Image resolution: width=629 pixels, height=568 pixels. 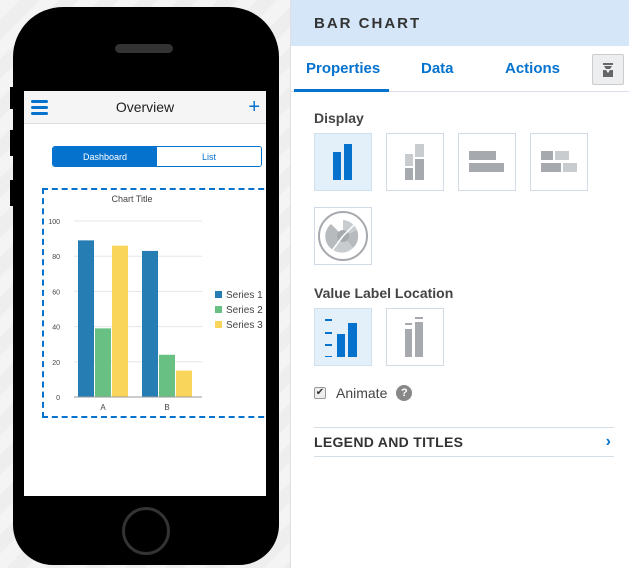 I want to click on stacked-vertical-bar-icon, so click(x=414, y=162).